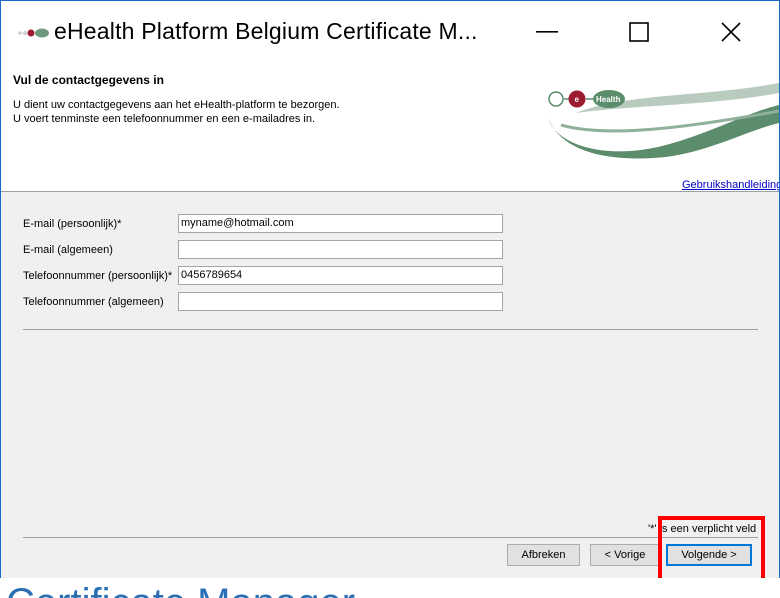 The width and height of the screenshot is (780, 598). What do you see at coordinates (72, 224) in the screenshot?
I see `label-email-personal: E-mail (persoonlijk)*` at bounding box center [72, 224].